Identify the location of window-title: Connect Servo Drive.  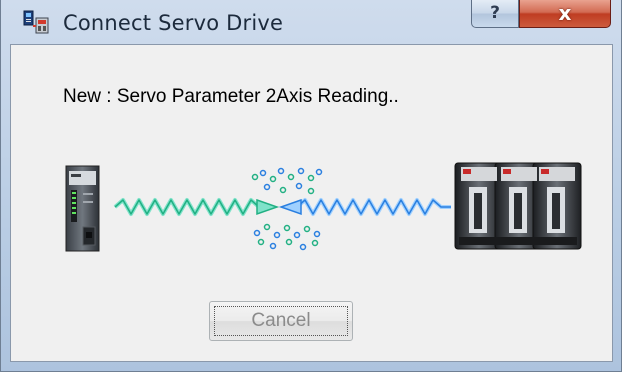
(173, 23).